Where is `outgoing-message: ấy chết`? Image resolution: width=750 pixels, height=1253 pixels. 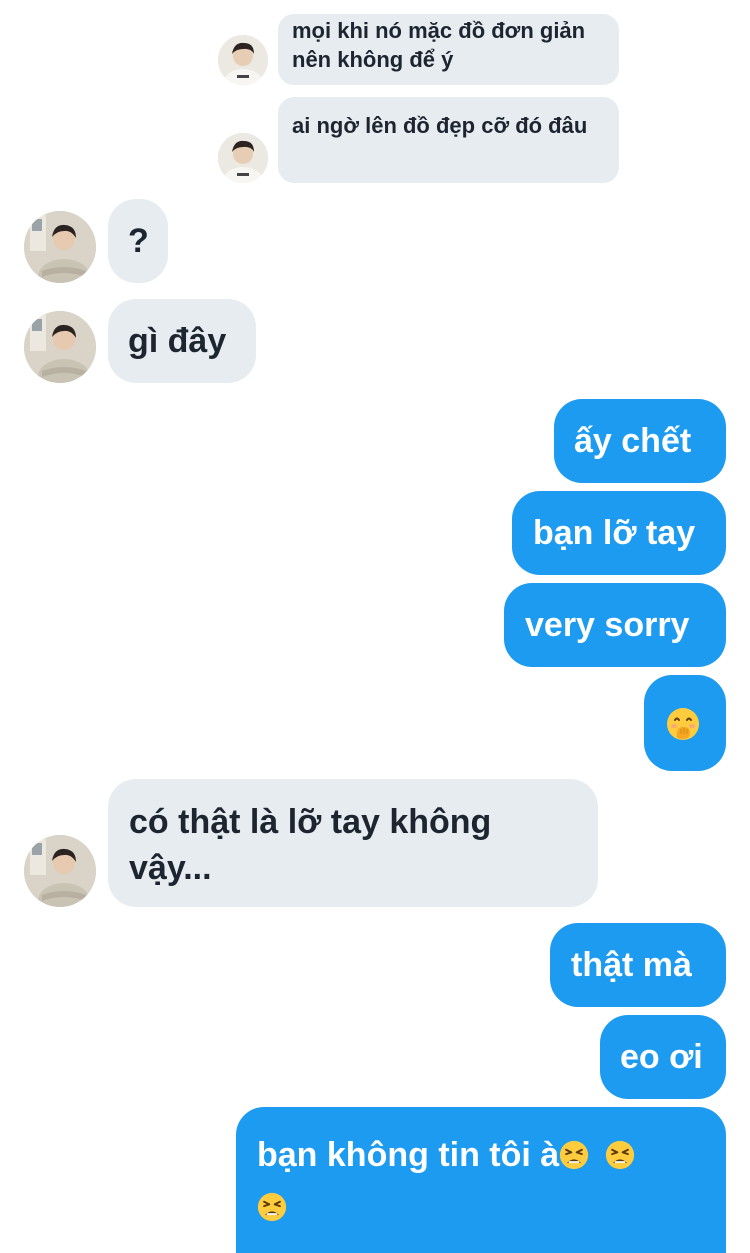 outgoing-message: ấy chết is located at coordinates (640, 441).